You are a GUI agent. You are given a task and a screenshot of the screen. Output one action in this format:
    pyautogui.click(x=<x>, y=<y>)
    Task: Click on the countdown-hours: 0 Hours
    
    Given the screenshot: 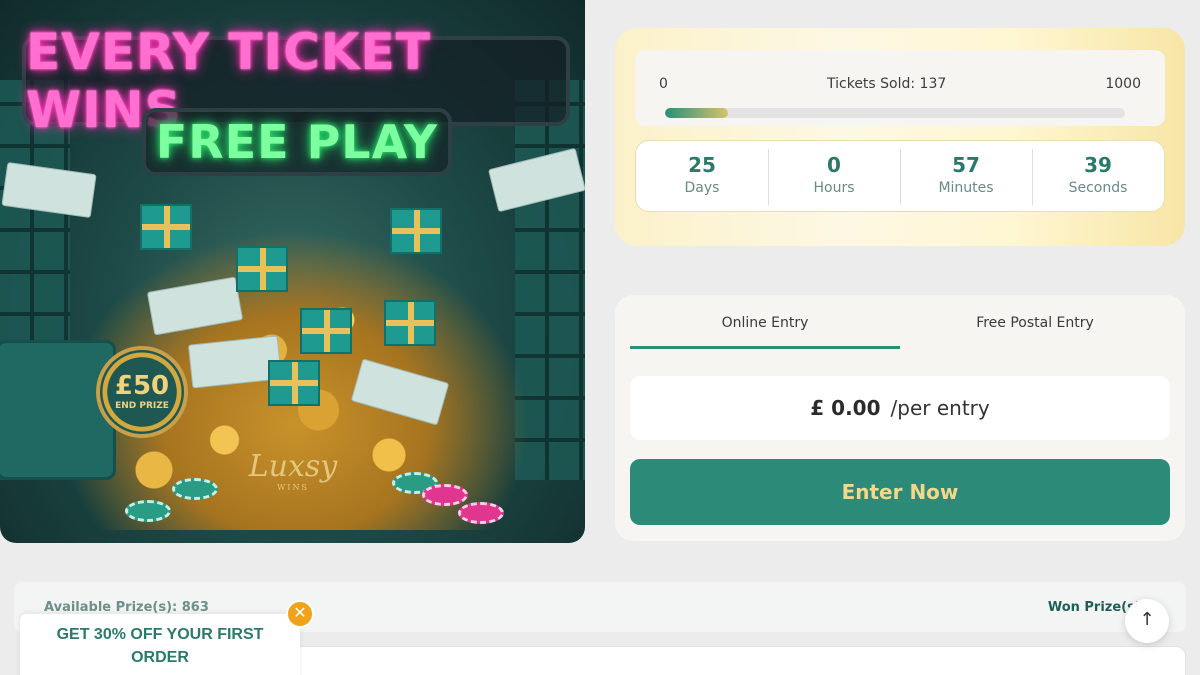 What is the action you would take?
    pyautogui.click(x=834, y=177)
    